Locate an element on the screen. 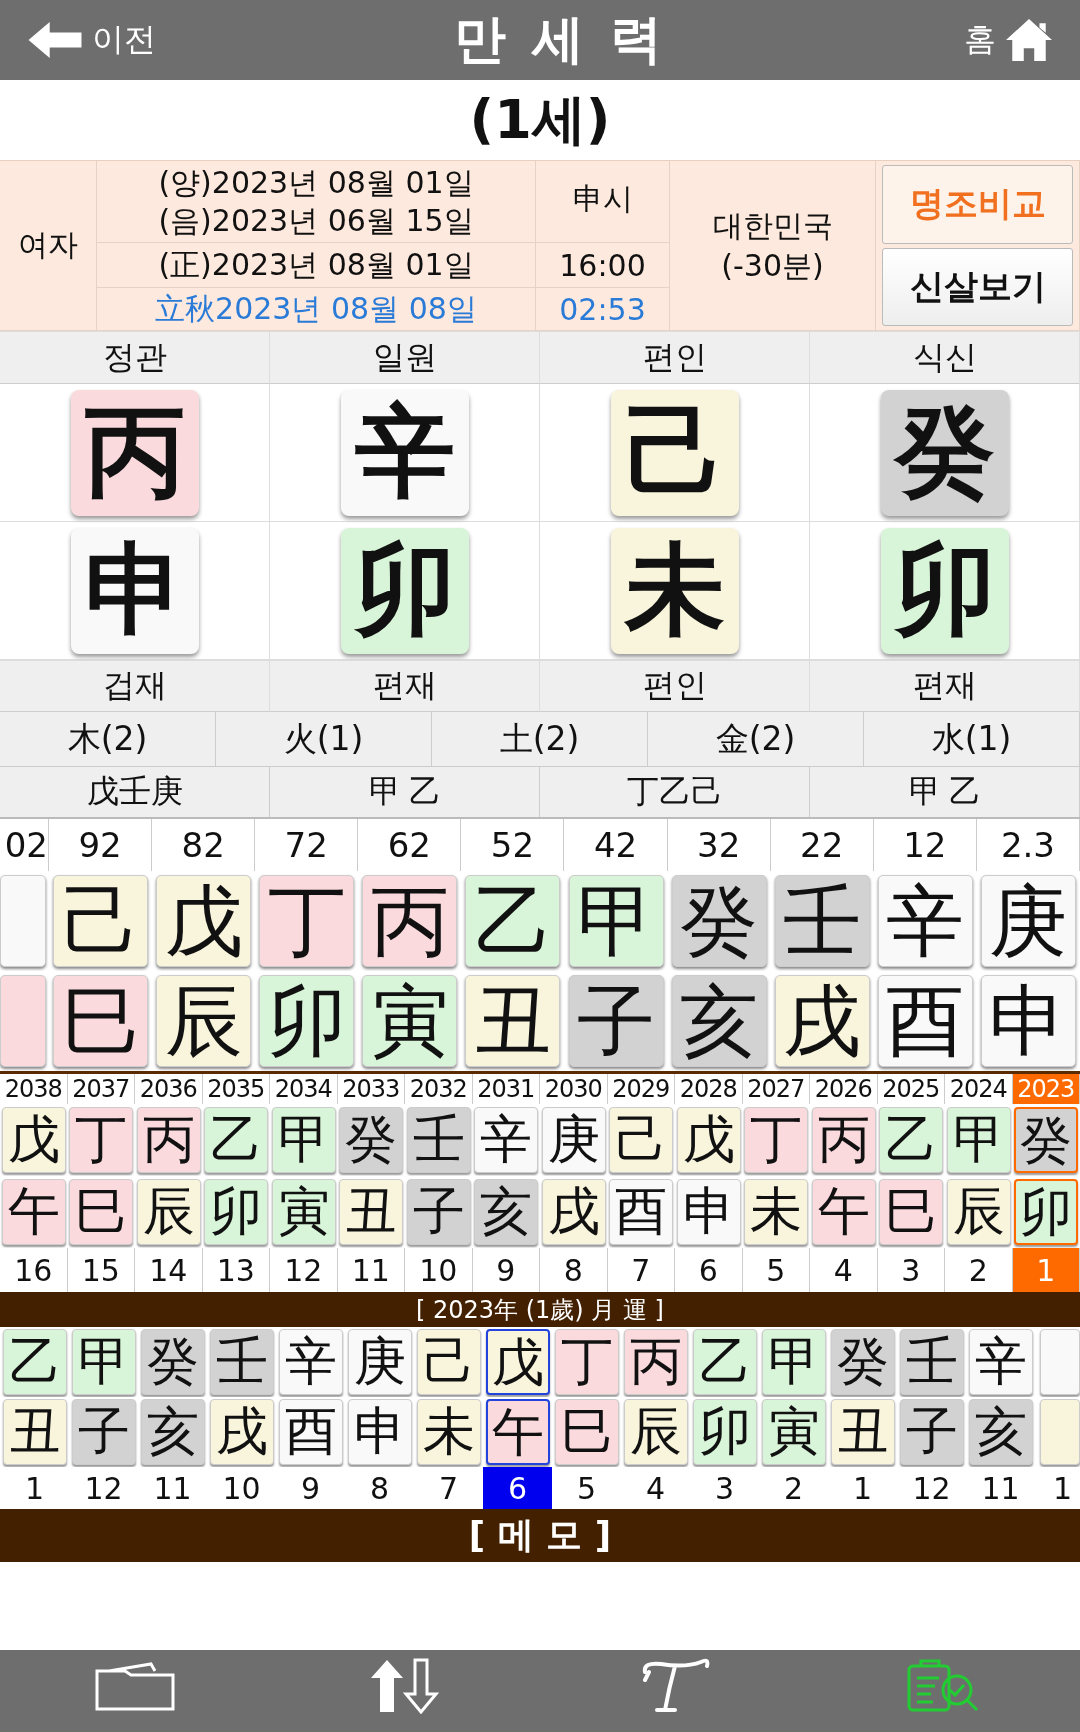 This screenshot has width=1080, height=1732. year-label: 2034 is located at coordinates (304, 1089).